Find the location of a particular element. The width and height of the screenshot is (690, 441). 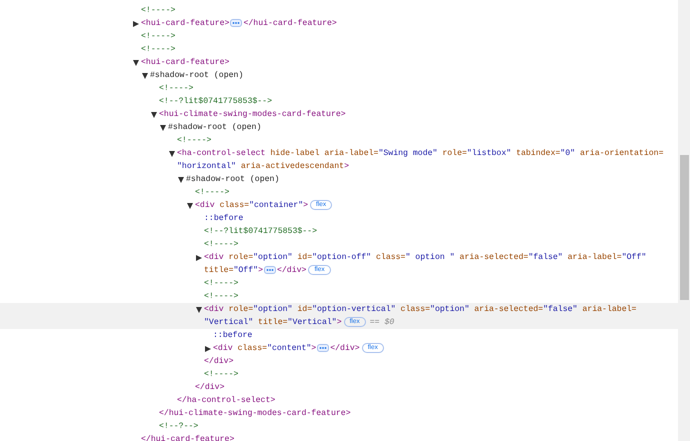

dom-tree-row: </hui-climate-swing-modes-card-feature> is located at coordinates (339, 413).